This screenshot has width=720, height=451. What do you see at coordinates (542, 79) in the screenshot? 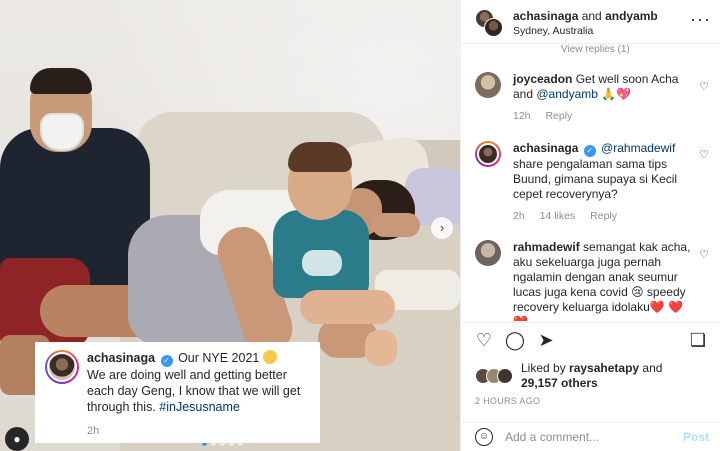
I see `comment-username: joyceadon` at bounding box center [542, 79].